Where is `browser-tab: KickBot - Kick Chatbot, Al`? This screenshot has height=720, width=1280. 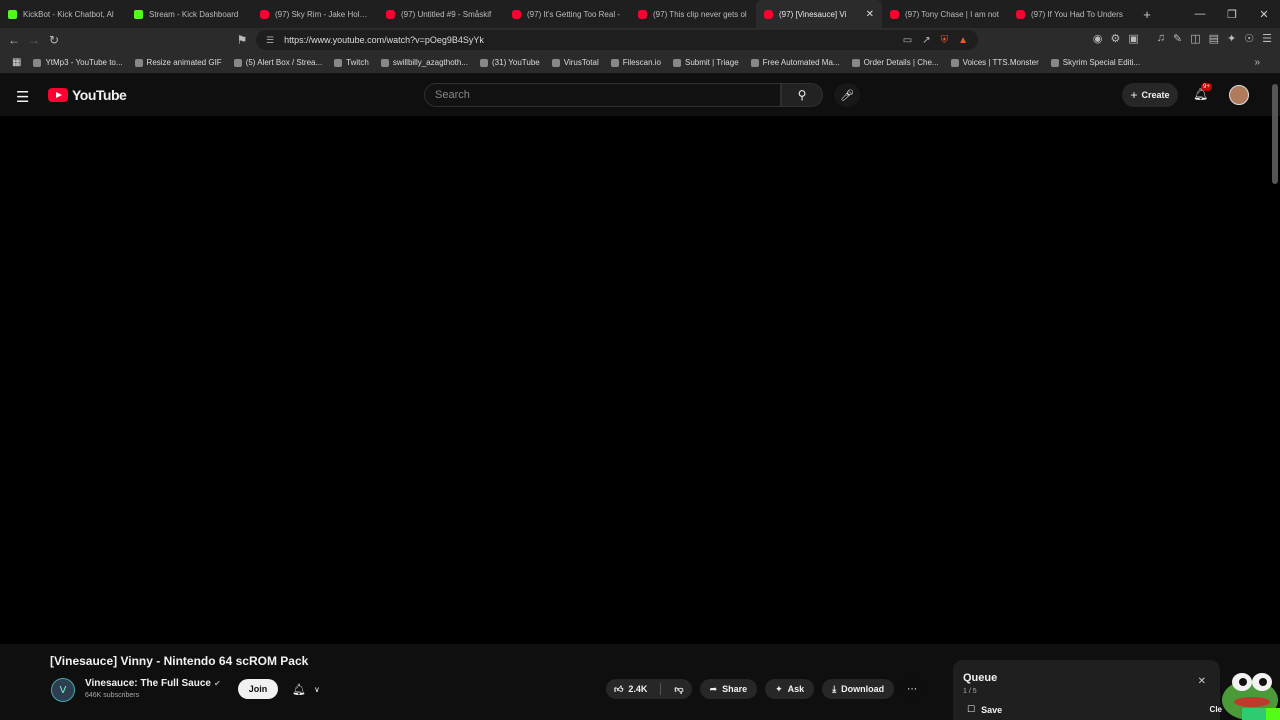
browser-tab: KickBot - Kick Chatbot, Al is located at coordinates (63, 14).